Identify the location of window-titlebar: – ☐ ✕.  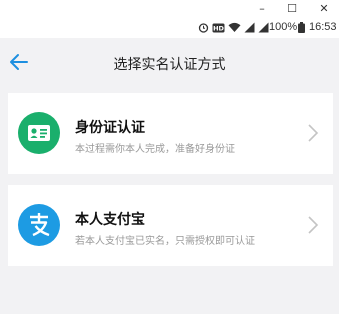
(169, 8).